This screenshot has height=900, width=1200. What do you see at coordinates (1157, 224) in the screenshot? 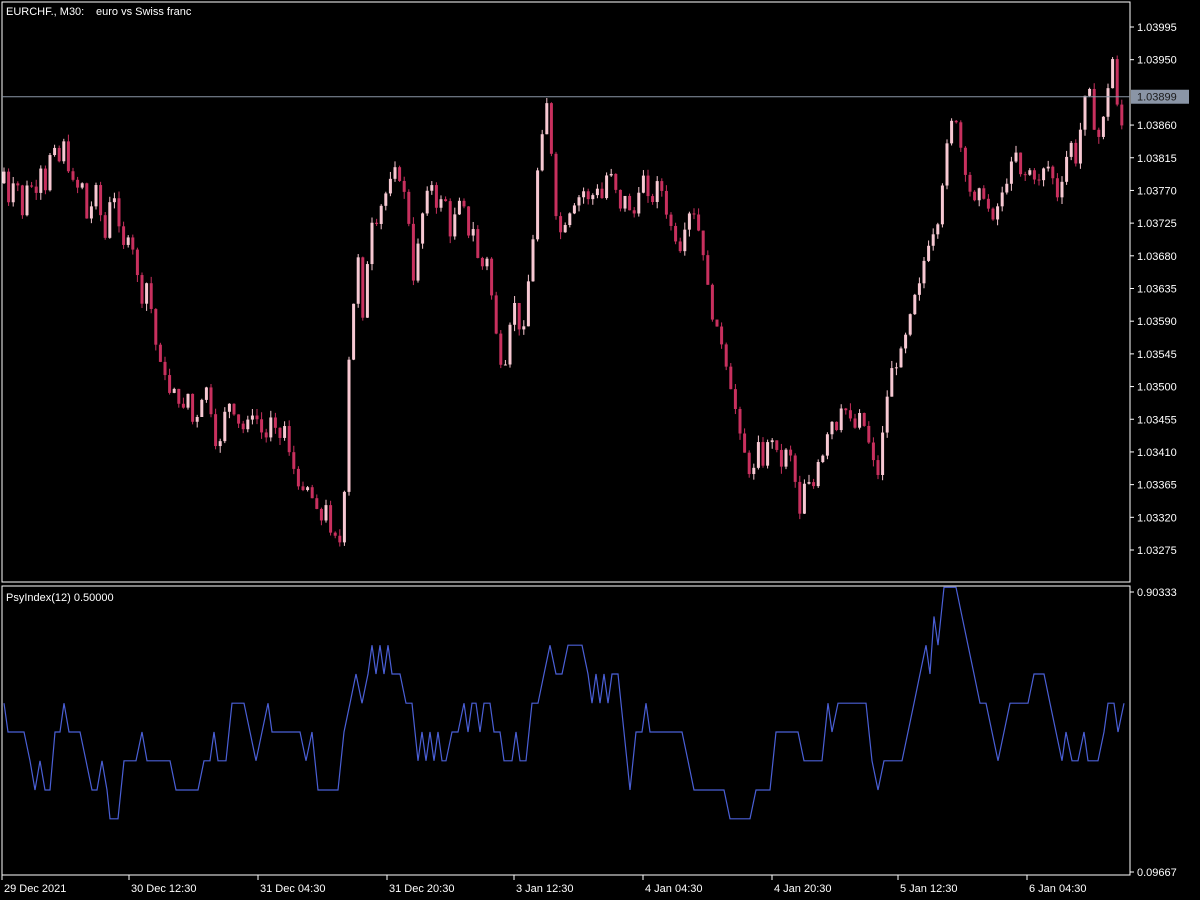
I see `price-y-tick-label: 1.03725` at bounding box center [1157, 224].